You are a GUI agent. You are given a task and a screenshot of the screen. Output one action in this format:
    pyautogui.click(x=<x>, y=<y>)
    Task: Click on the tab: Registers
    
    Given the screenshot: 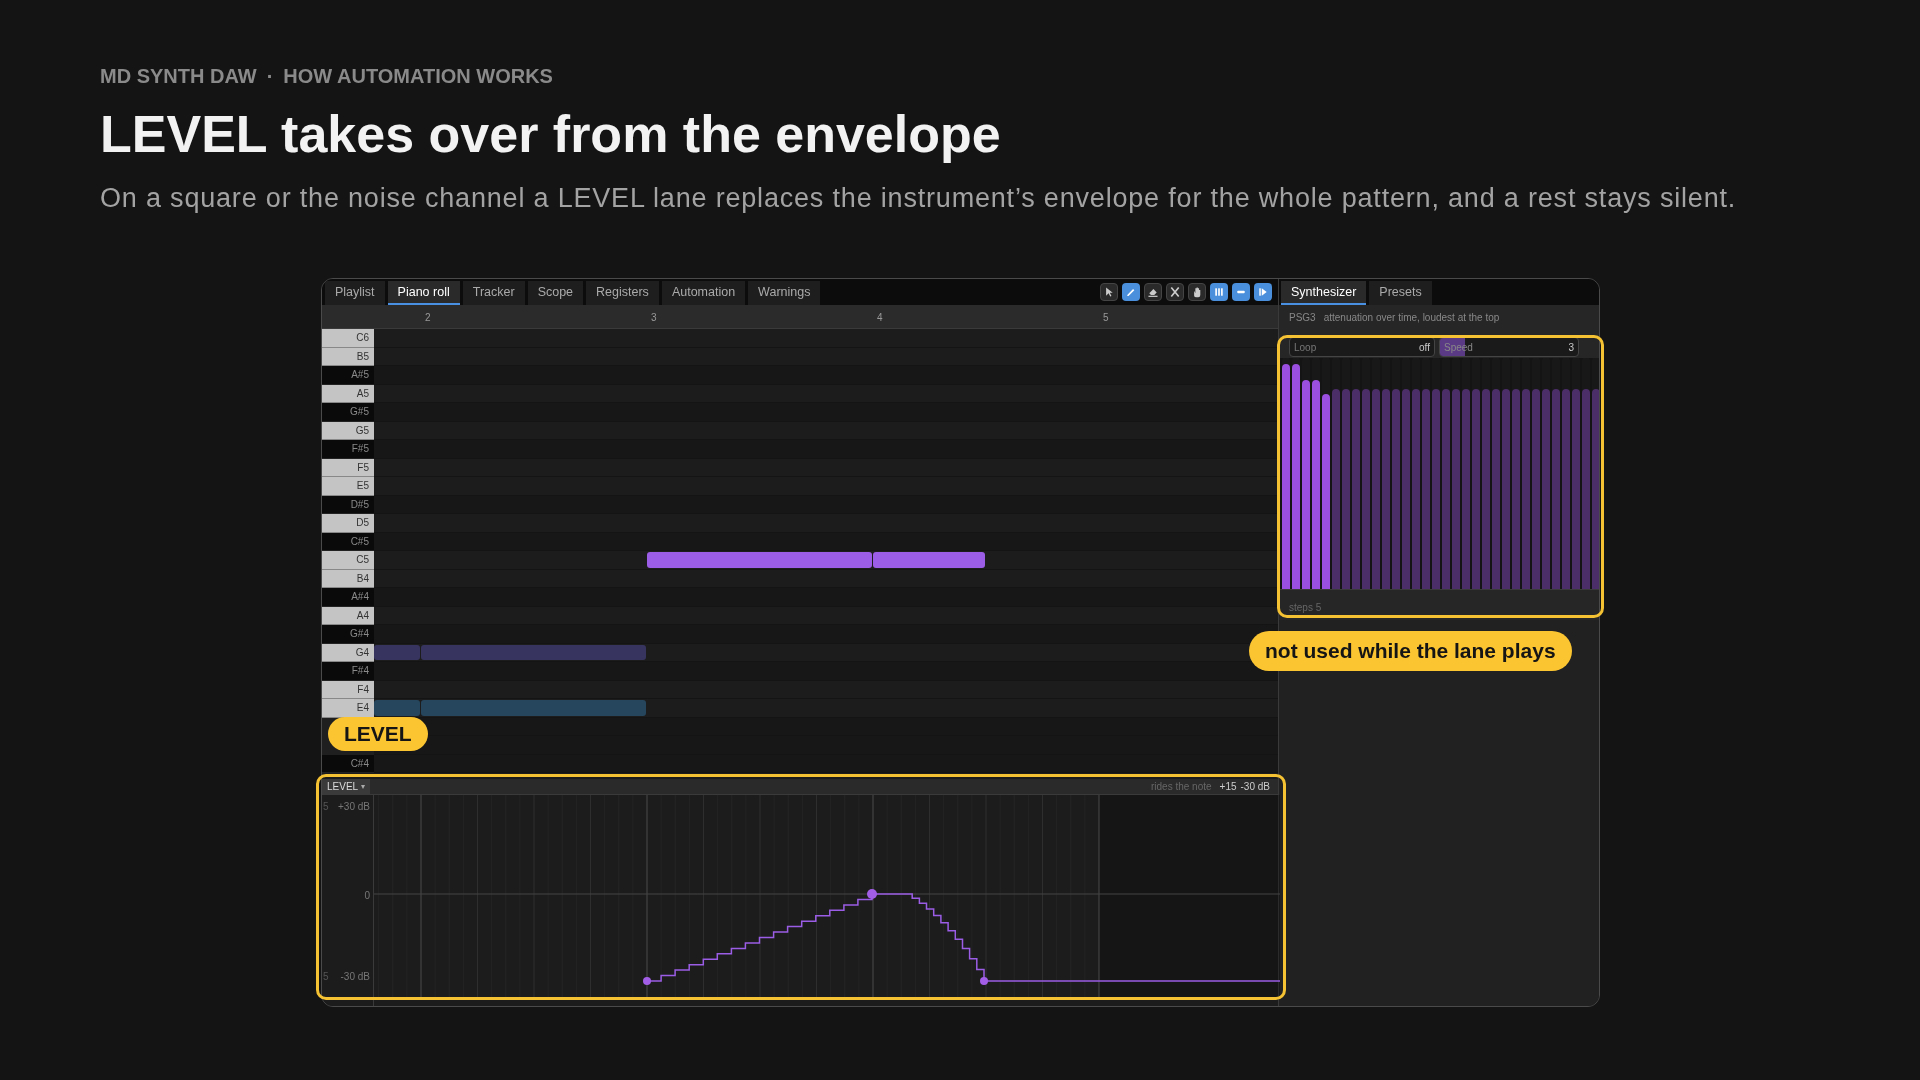 What is the action you would take?
    pyautogui.click(x=622, y=293)
    